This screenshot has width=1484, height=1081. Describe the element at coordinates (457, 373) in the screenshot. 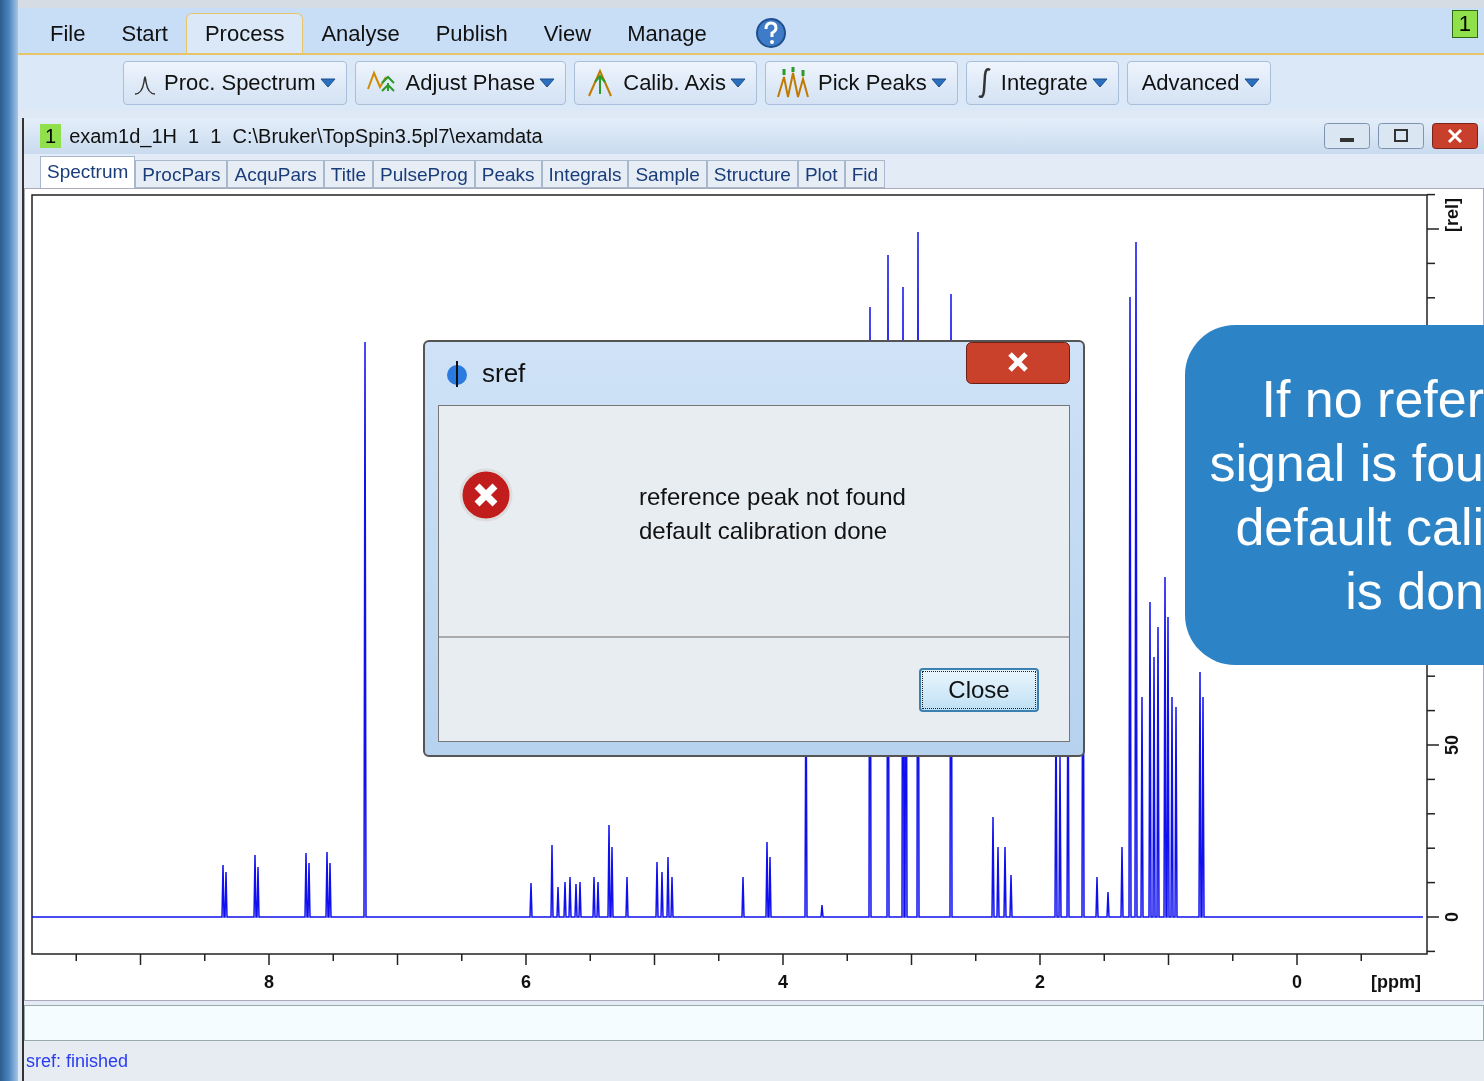

I see `app-icon` at that location.